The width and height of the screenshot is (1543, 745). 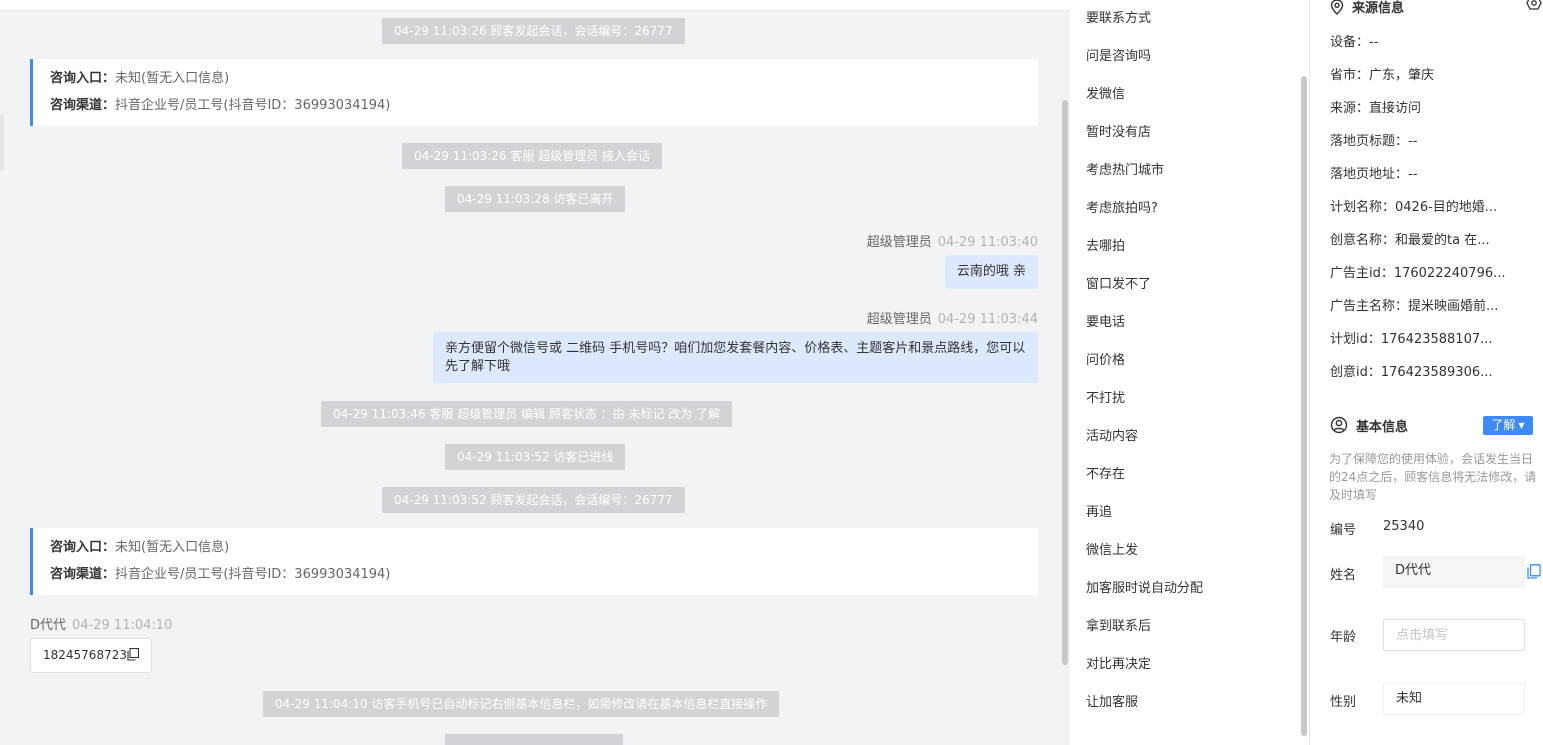 What do you see at coordinates (1144, 665) in the screenshot?
I see `quick-reply-item: 对比再决定` at bounding box center [1144, 665].